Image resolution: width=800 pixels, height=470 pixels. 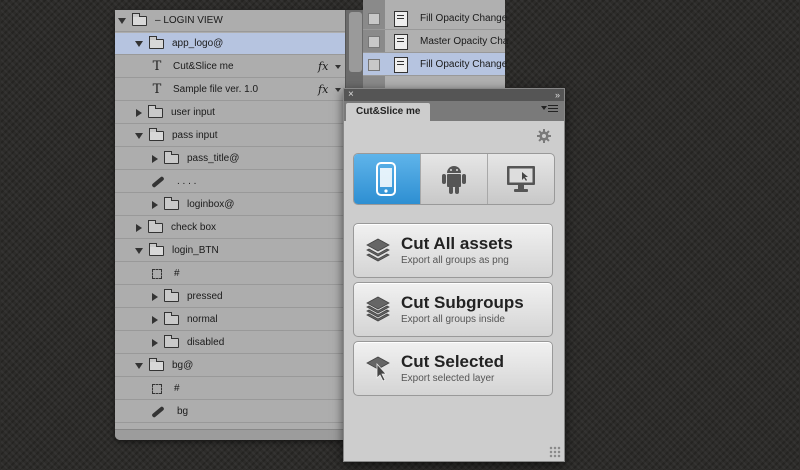 What do you see at coordinates (230, 44) in the screenshot?
I see `layer-group-app-logo: app_logo@` at bounding box center [230, 44].